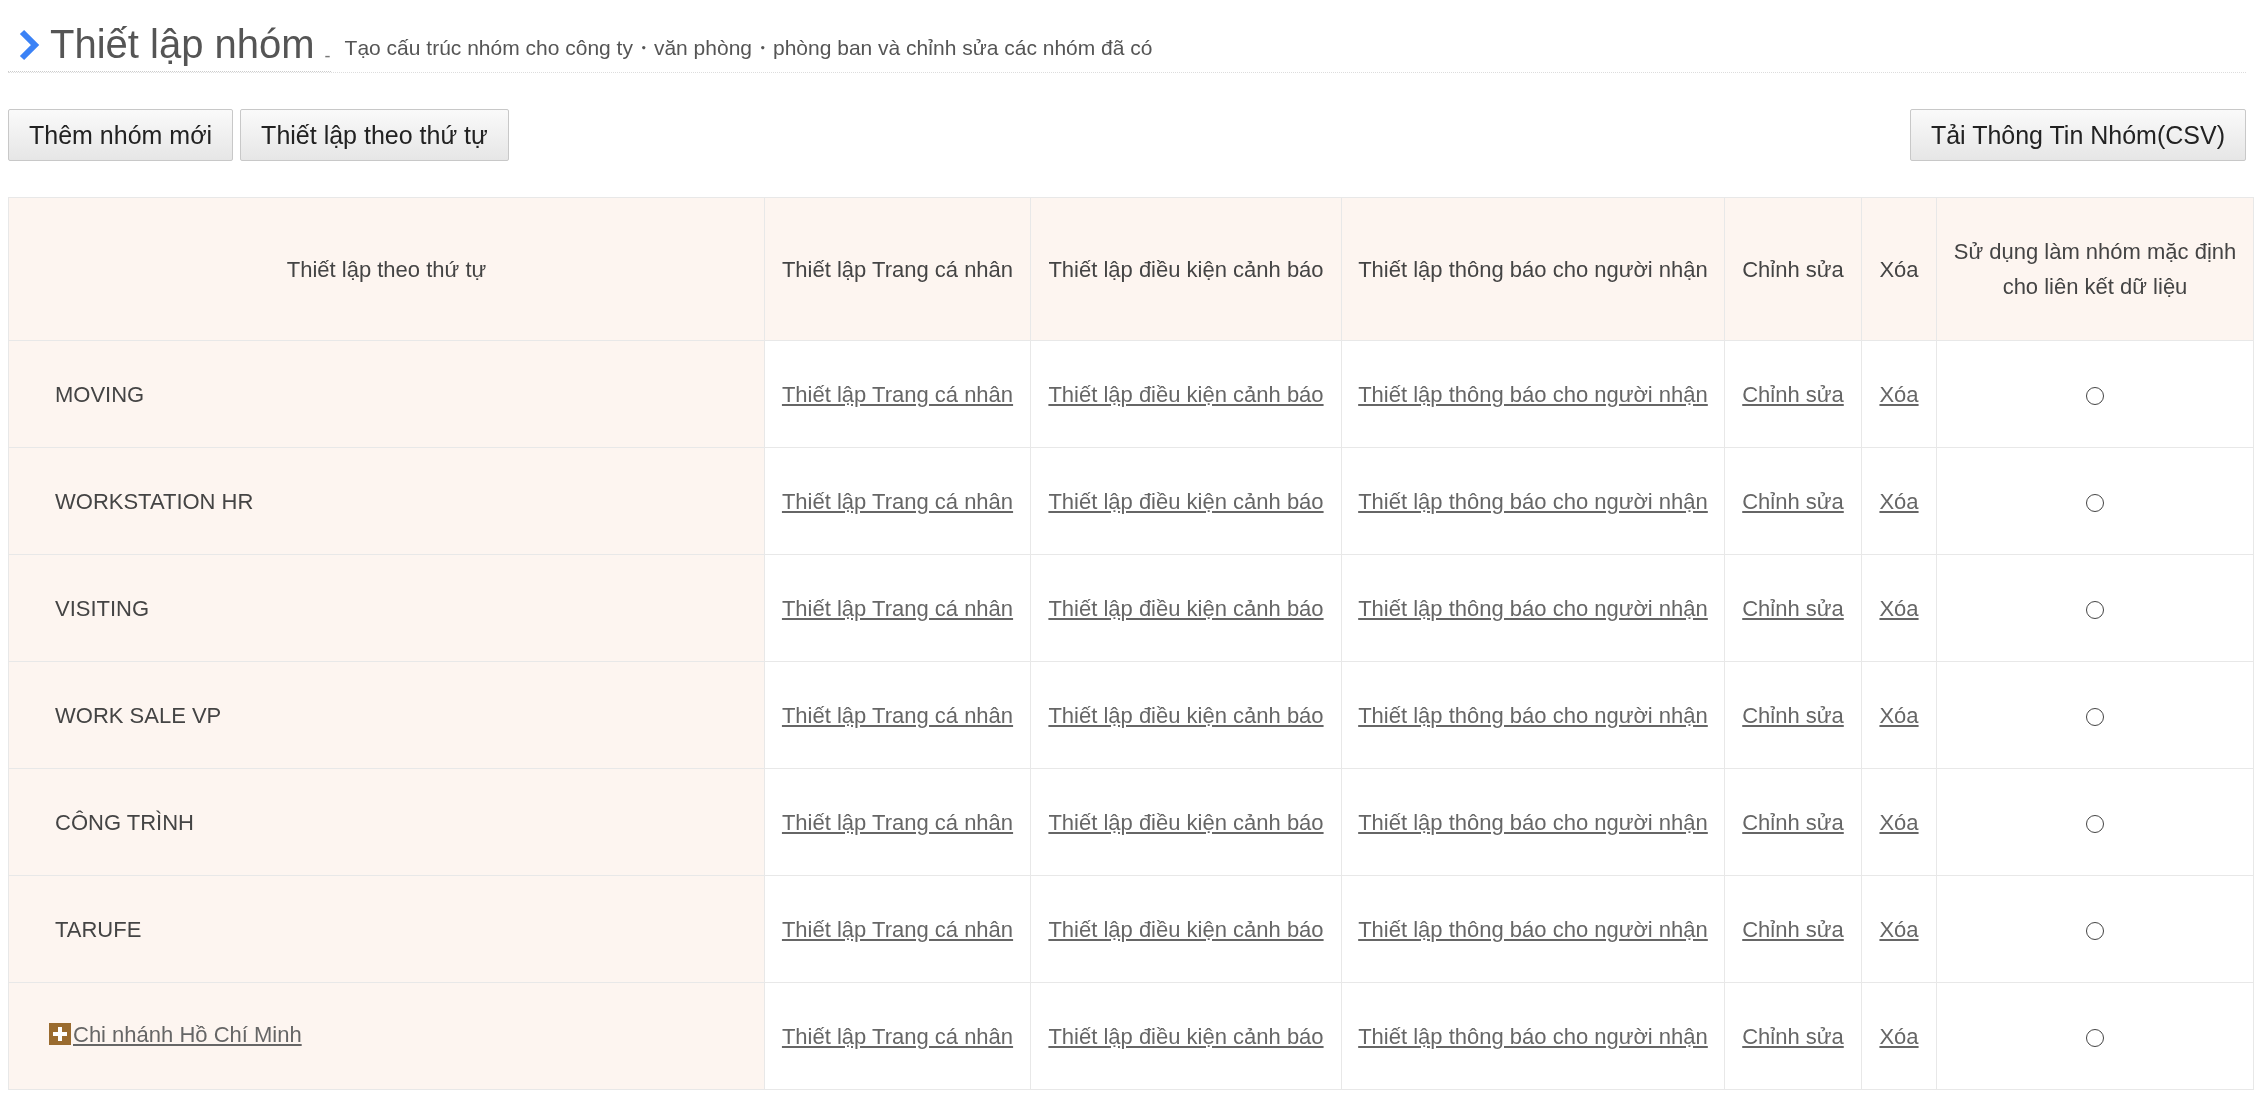 This screenshot has height=1102, width=2254. Describe the element at coordinates (1899, 269) in the screenshot. I see `column-header: Xóa` at that location.